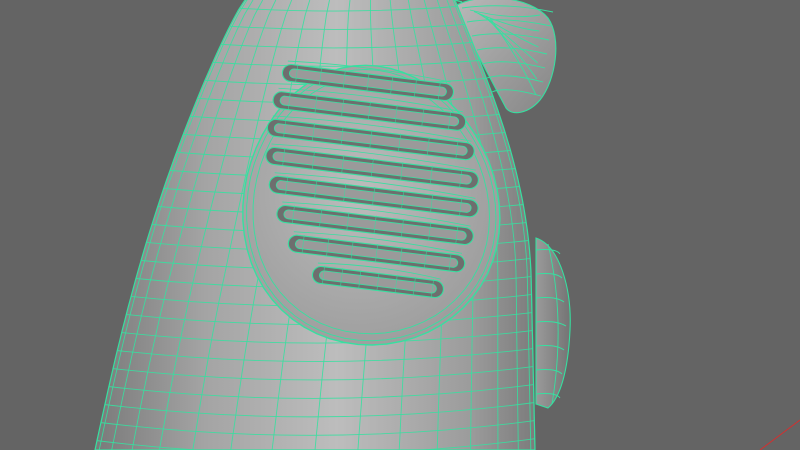 The image size is (800, 450). Describe the element at coordinates (779, 434) in the screenshot. I see `x-axis-indicator` at that location.